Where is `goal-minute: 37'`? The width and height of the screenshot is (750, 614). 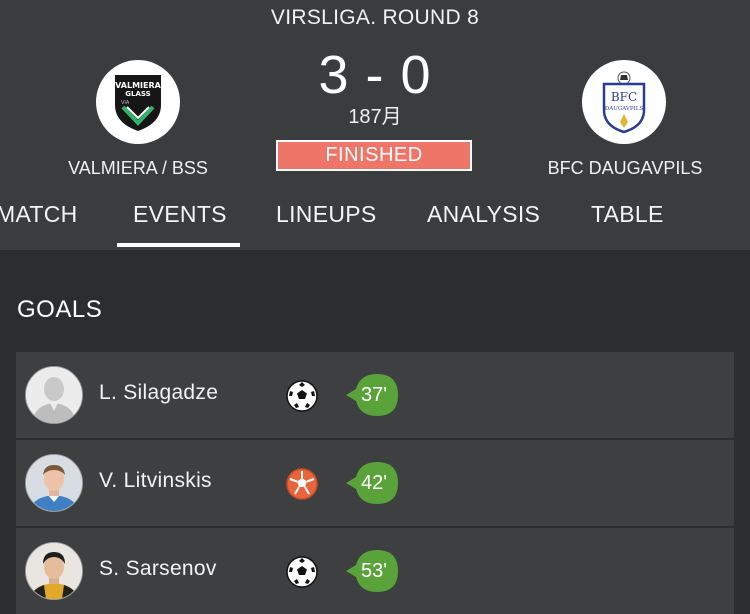
goal-minute: 37' is located at coordinates (374, 395).